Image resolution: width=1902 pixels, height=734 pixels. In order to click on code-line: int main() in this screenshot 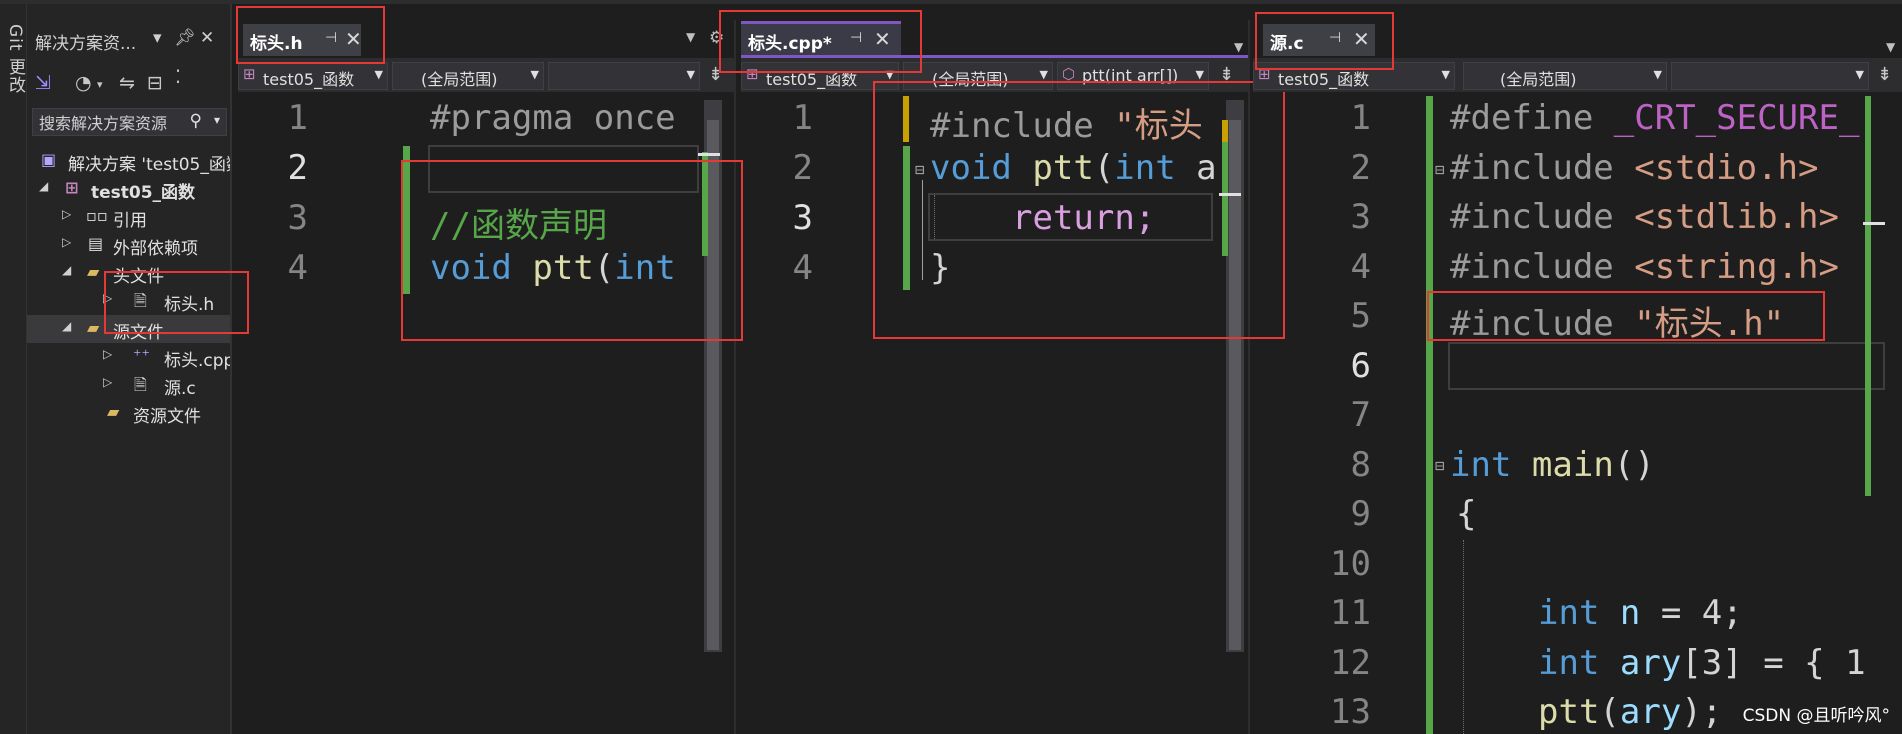, I will do `click(1552, 465)`.